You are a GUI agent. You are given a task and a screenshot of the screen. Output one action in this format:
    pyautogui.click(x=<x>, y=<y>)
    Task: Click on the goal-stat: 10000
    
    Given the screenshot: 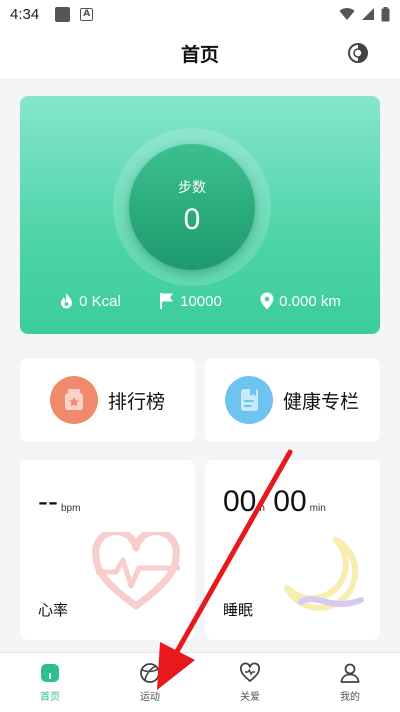 What is the action you would take?
    pyautogui.click(x=190, y=301)
    